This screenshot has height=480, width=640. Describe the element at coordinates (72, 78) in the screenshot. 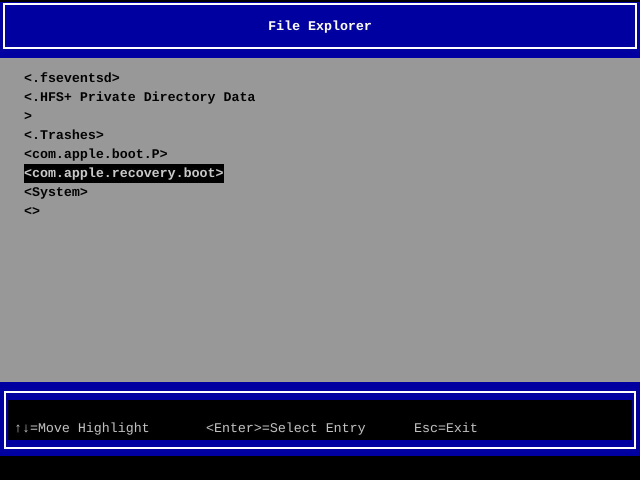

I see `list-entry: <.fseventsd>` at that location.